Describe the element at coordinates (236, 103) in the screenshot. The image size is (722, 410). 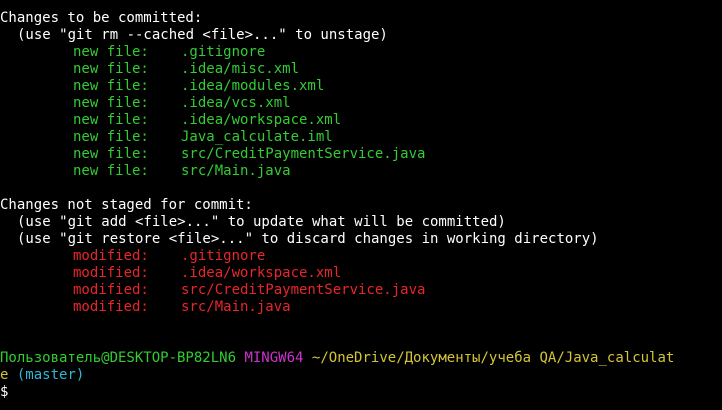
I see `file-path: .idea/vcs.xml` at that location.